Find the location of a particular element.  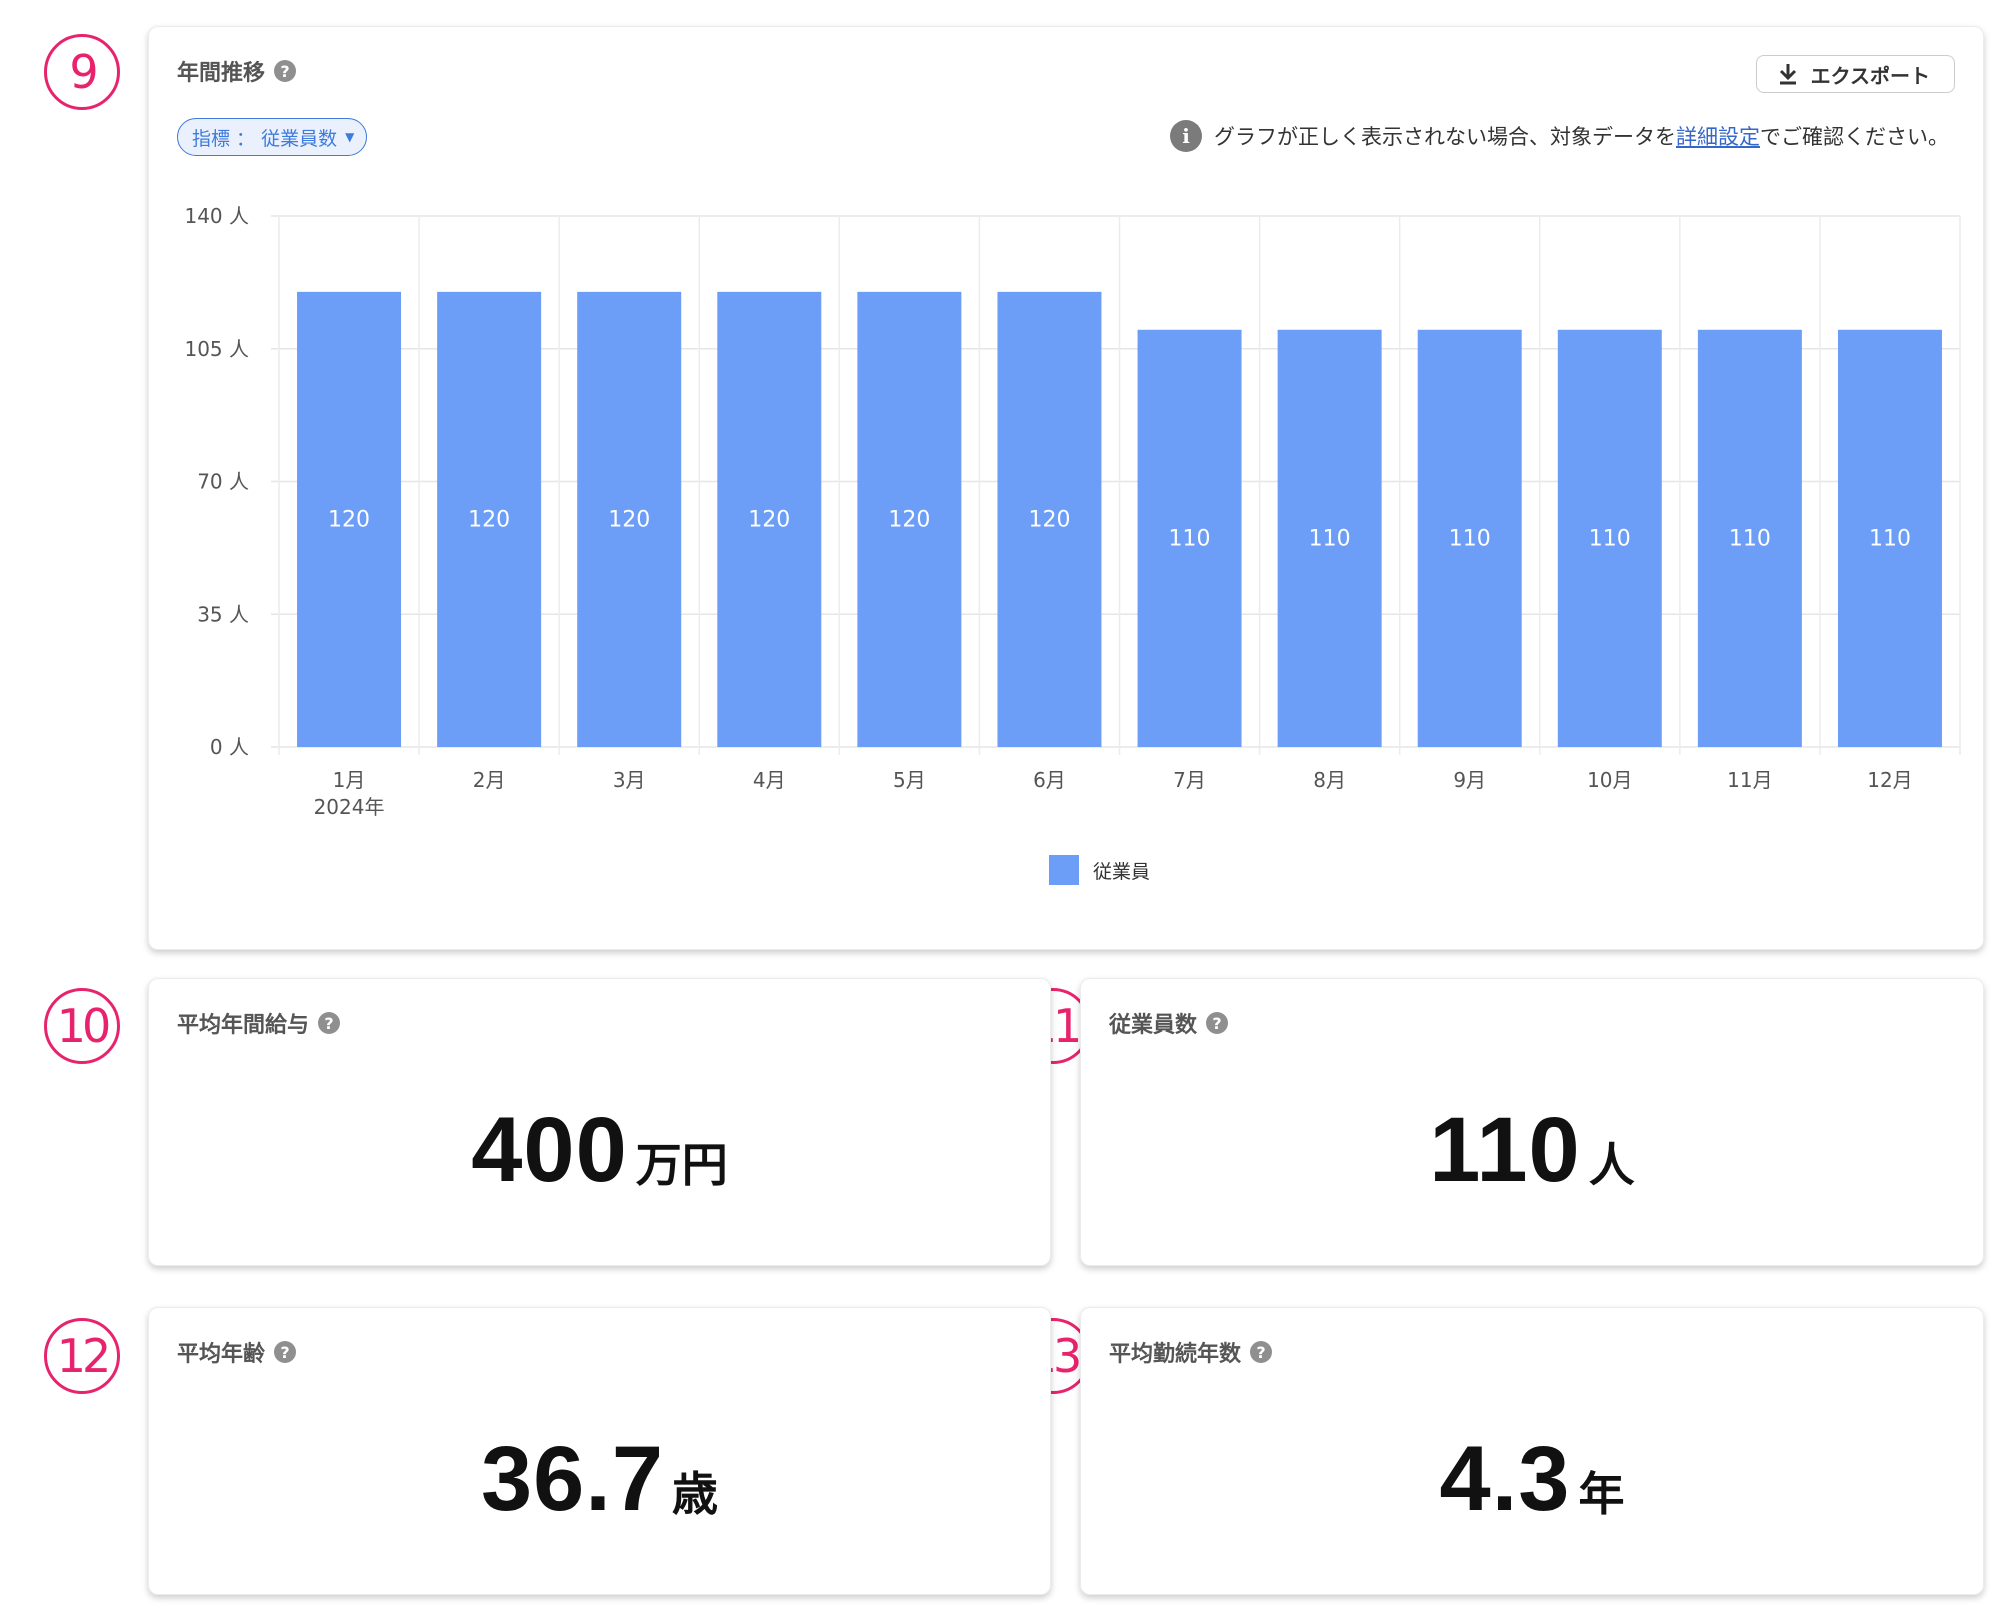

avg-salary-metric: 400 万円 is located at coordinates (599, 1150).